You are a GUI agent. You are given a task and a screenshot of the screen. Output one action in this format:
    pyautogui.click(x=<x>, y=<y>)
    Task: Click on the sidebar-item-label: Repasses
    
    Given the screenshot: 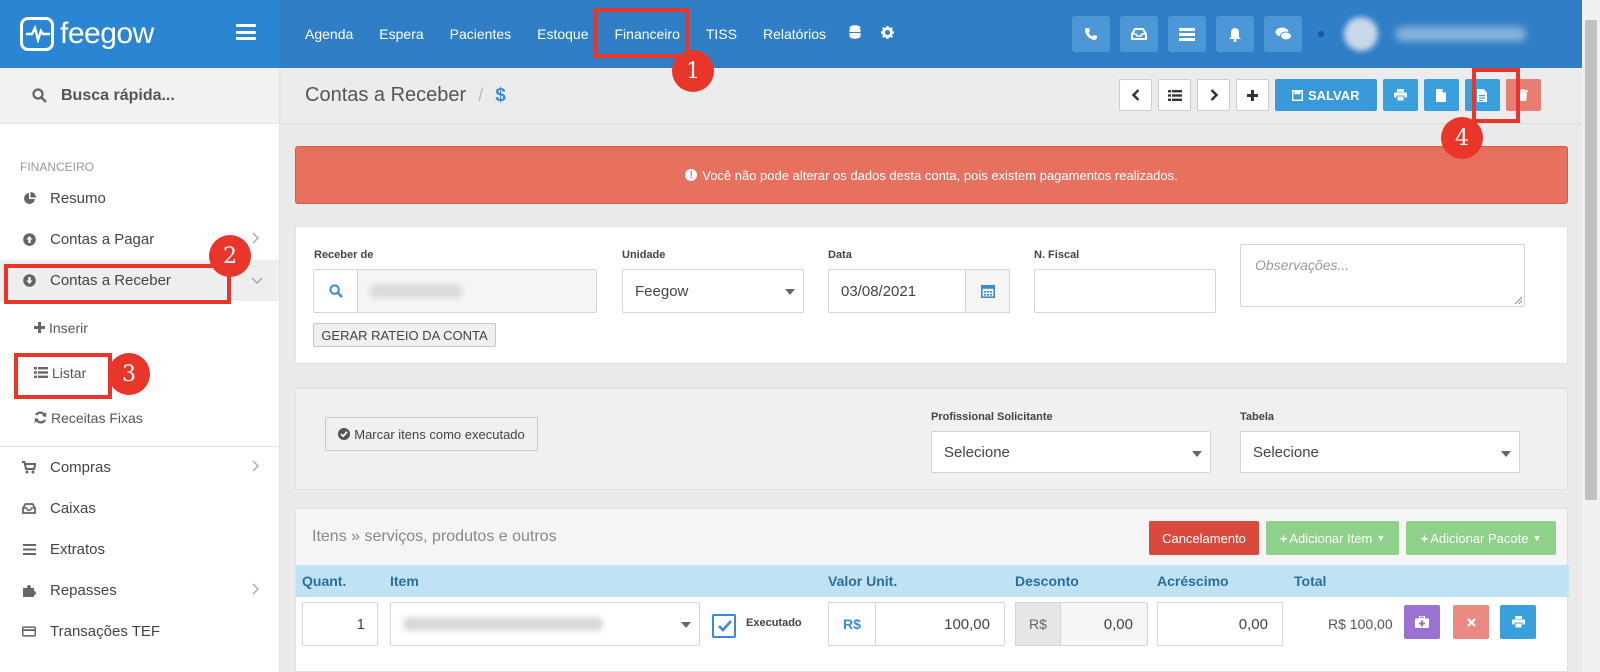 What is the action you would take?
    pyautogui.click(x=83, y=590)
    